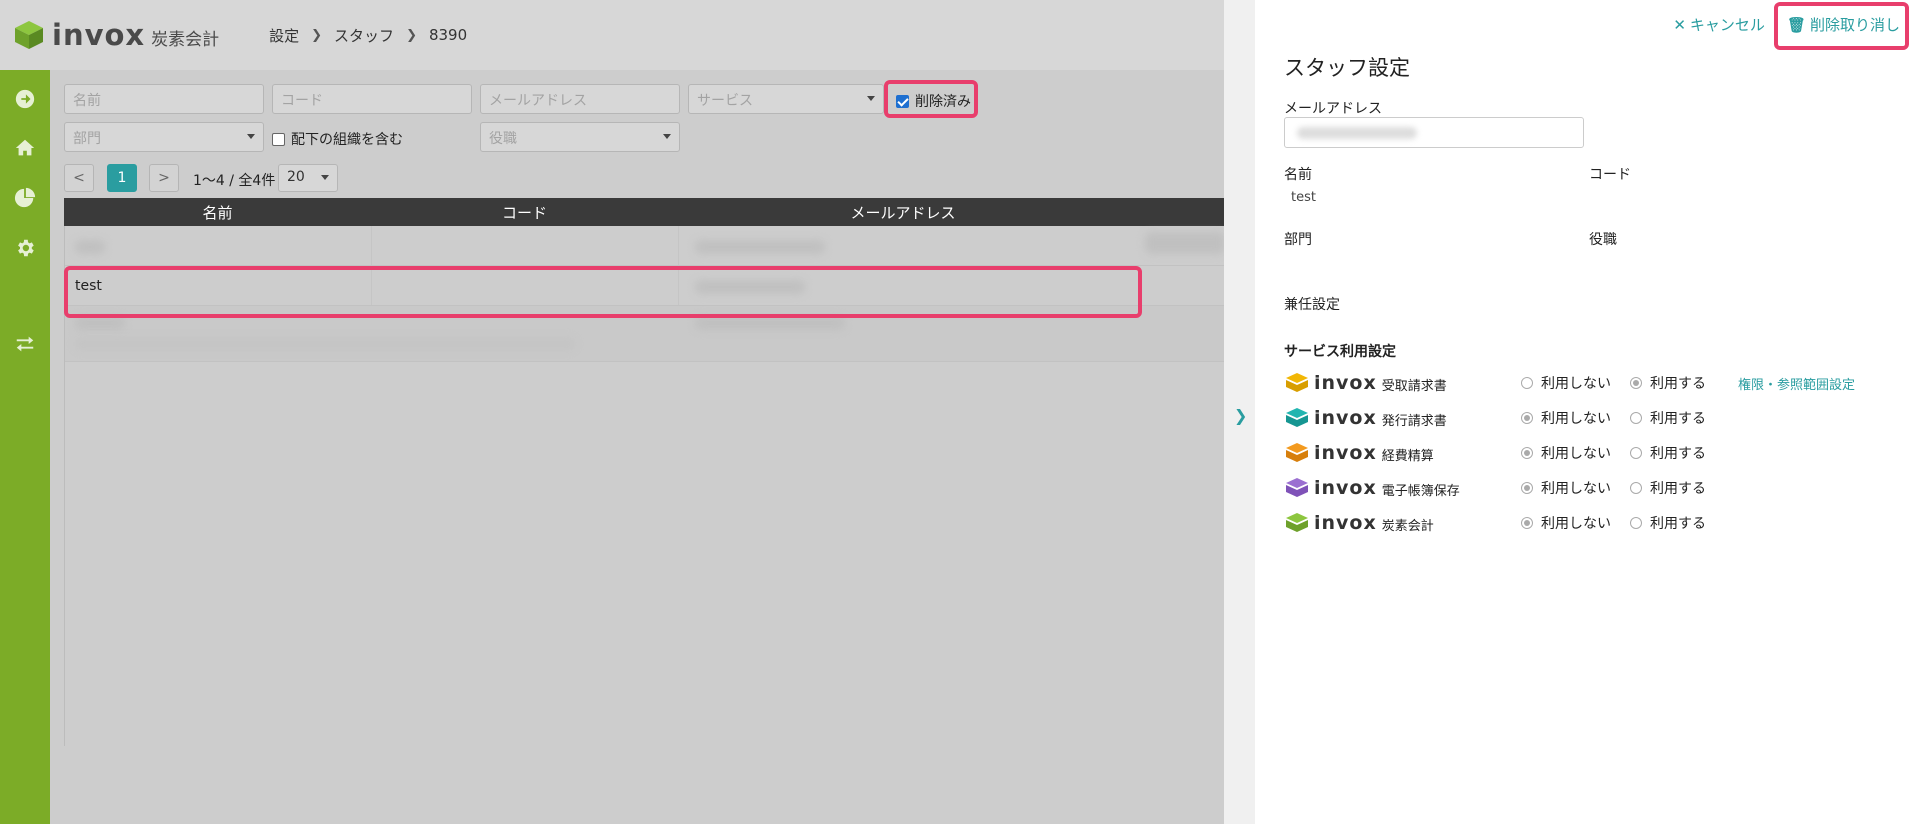  Describe the element at coordinates (580, 137) in the screenshot. I see `position-filter-select: 役職` at that location.